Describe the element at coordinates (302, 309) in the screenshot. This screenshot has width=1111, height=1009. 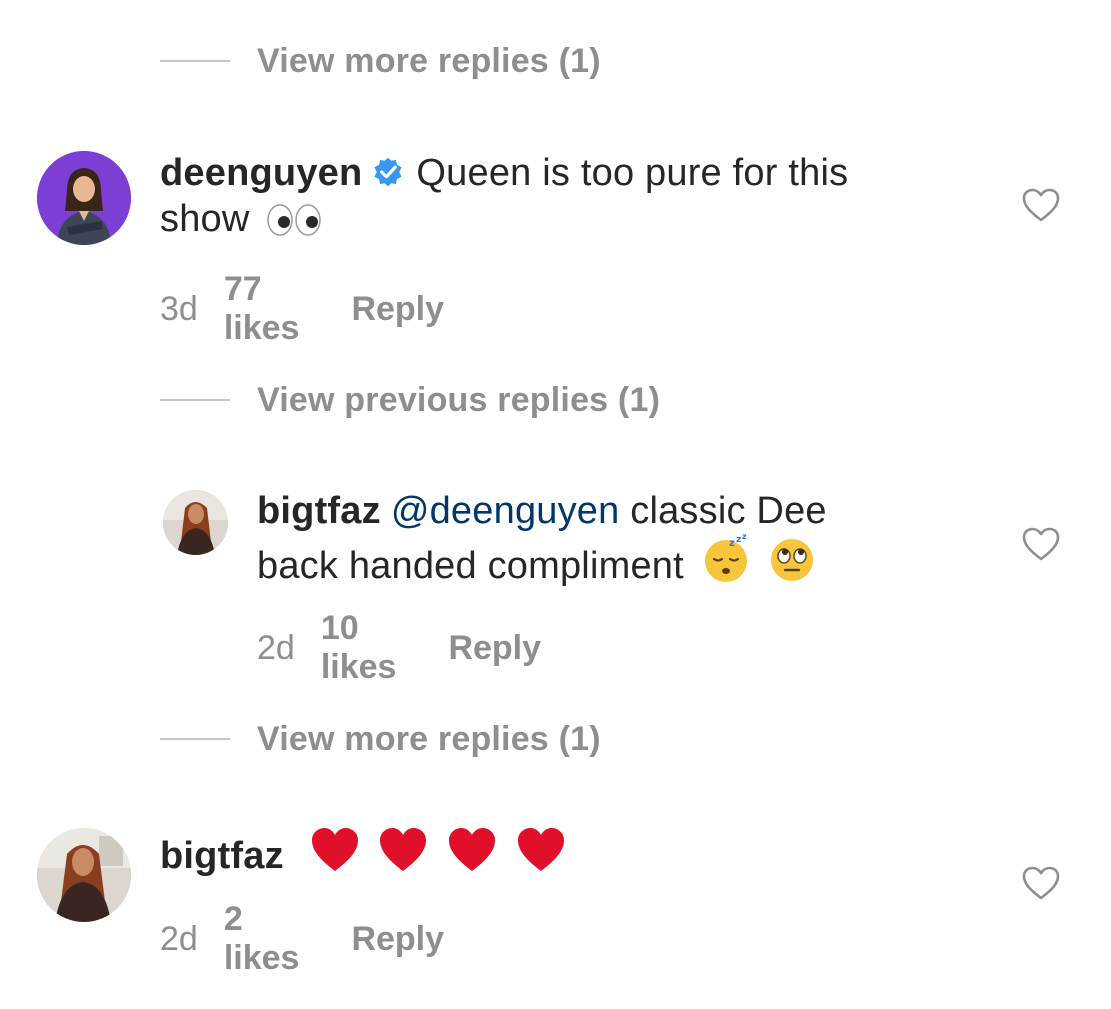
I see `comment-meta: 3d 77 likes Reply` at that location.